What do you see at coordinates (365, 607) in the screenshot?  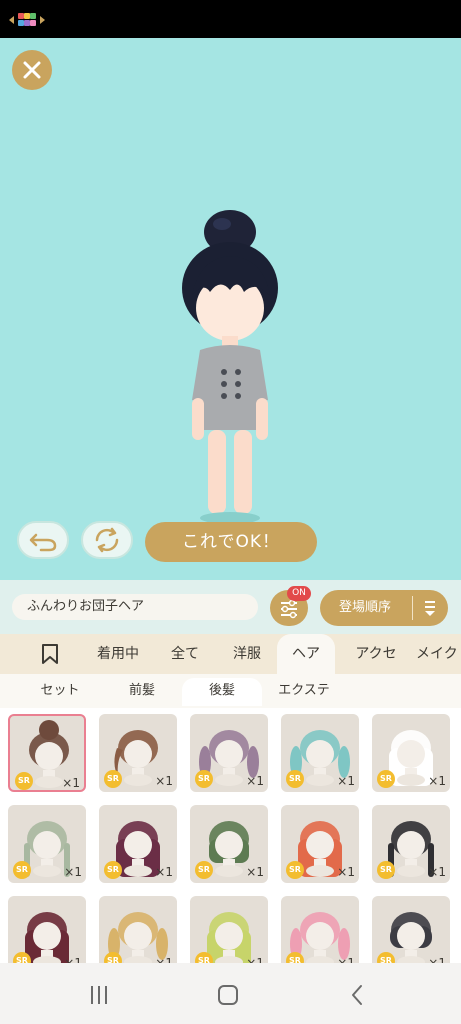 I see `sort-label: 登場順序` at bounding box center [365, 607].